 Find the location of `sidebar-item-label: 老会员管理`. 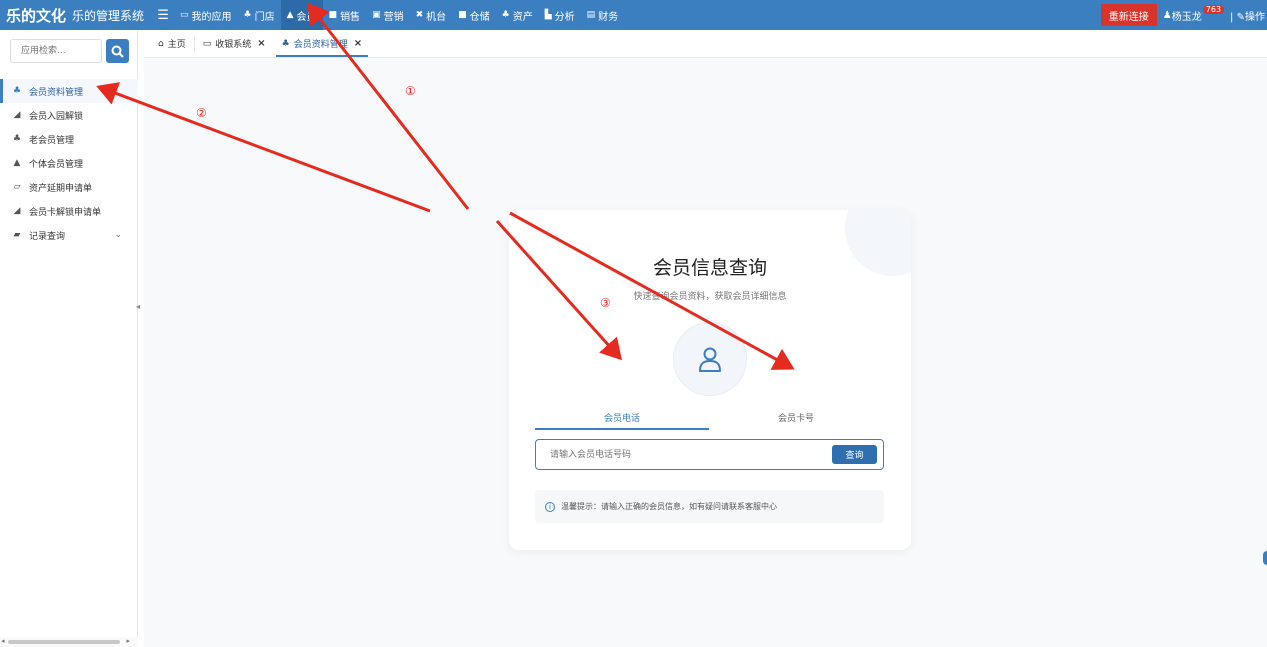

sidebar-item-label: 老会员管理 is located at coordinates (52, 140).